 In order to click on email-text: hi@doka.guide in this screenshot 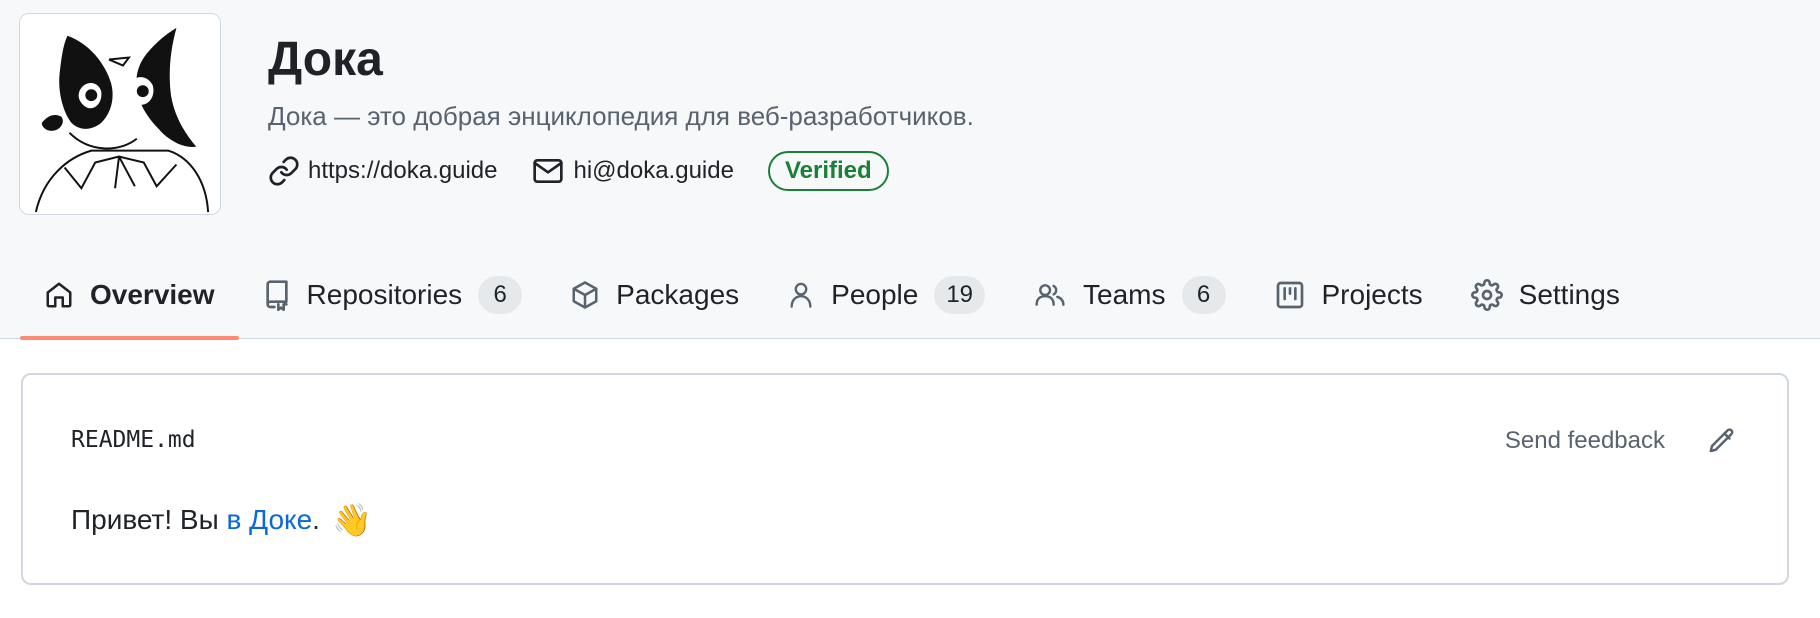, I will do `click(653, 170)`.